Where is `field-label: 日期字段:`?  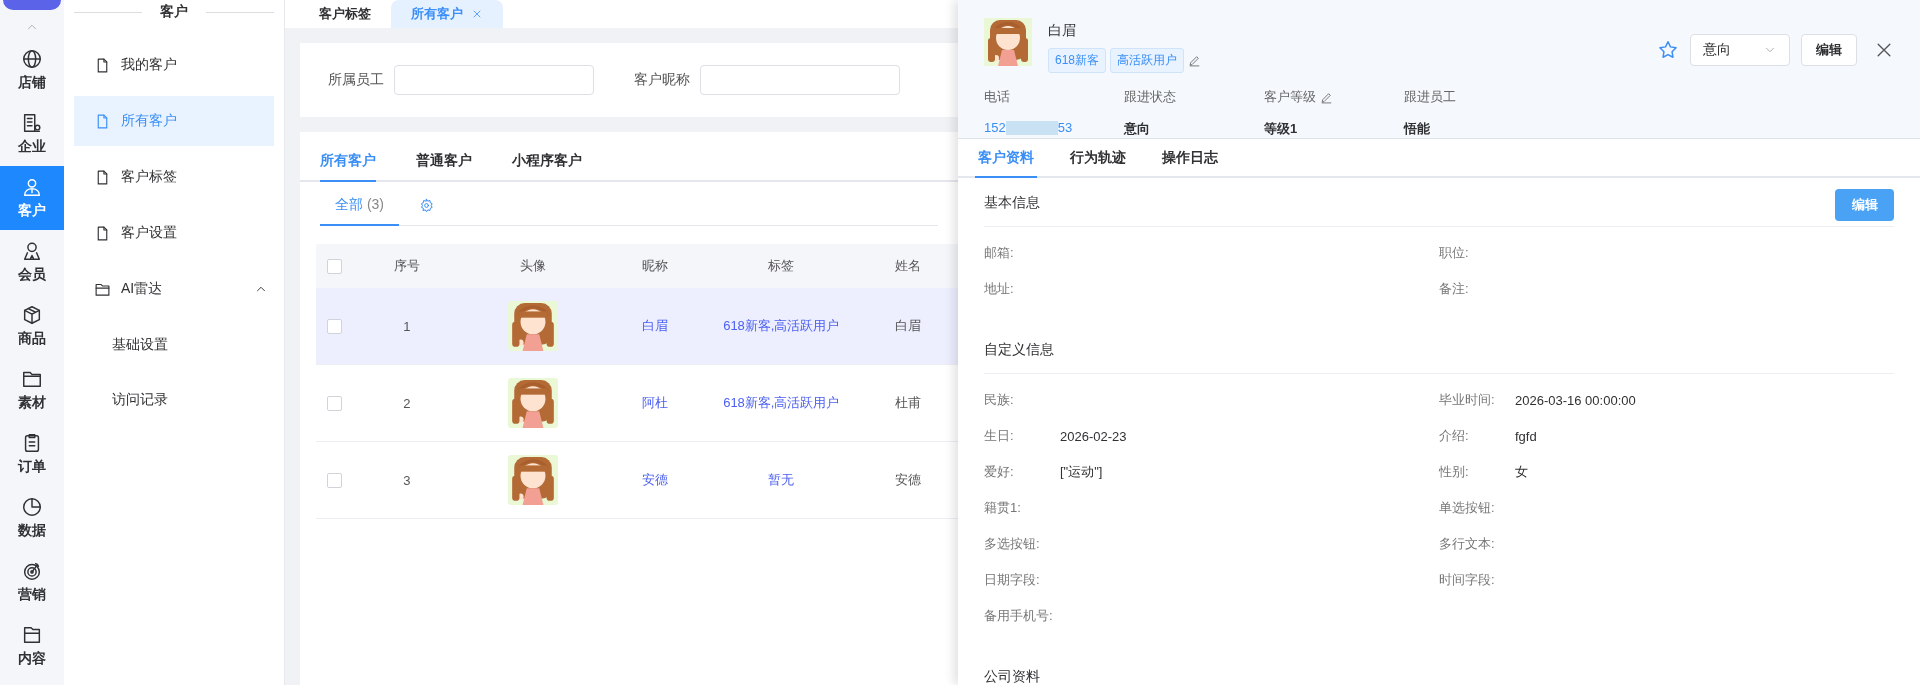
field-label: 日期字段: is located at coordinates (1012, 580).